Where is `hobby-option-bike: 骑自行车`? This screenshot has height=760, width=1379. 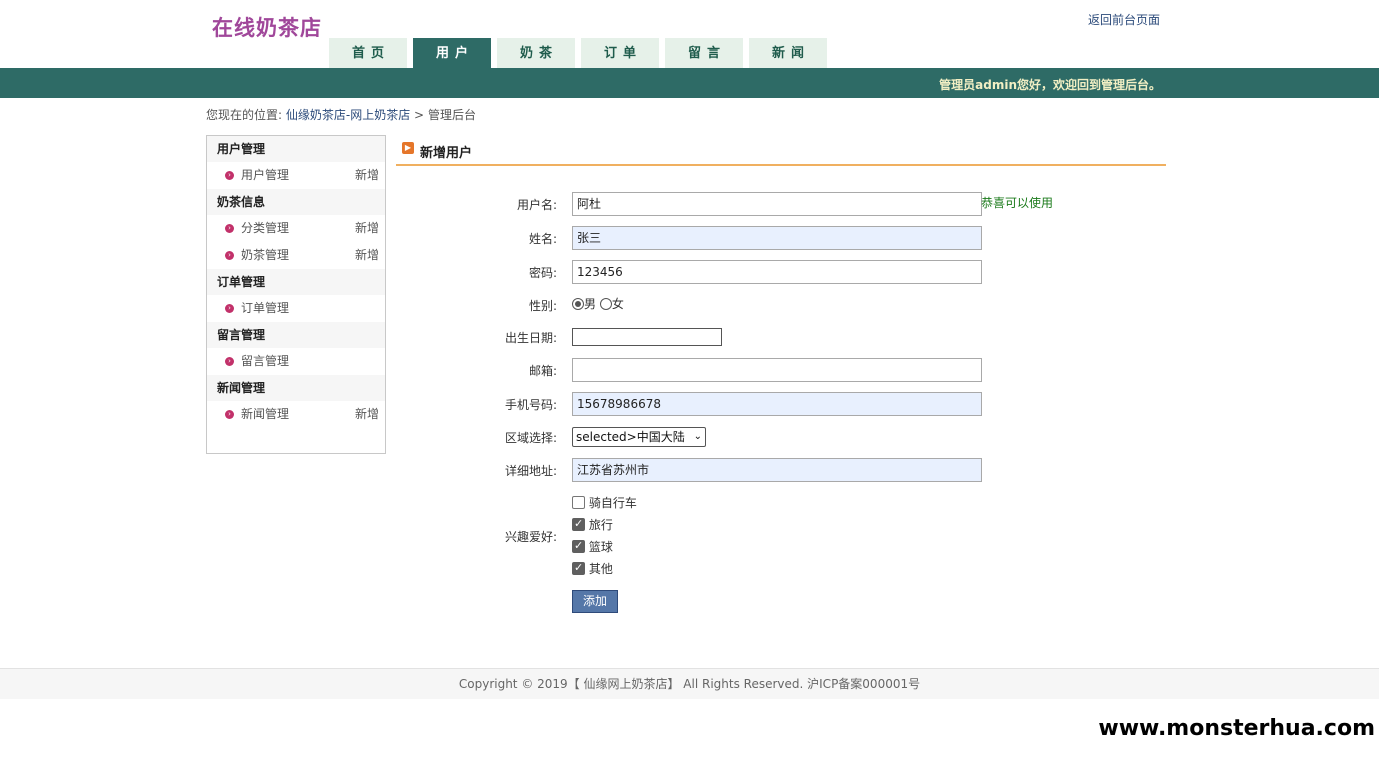
hobby-option-bike: 骑自行车 is located at coordinates (604, 502).